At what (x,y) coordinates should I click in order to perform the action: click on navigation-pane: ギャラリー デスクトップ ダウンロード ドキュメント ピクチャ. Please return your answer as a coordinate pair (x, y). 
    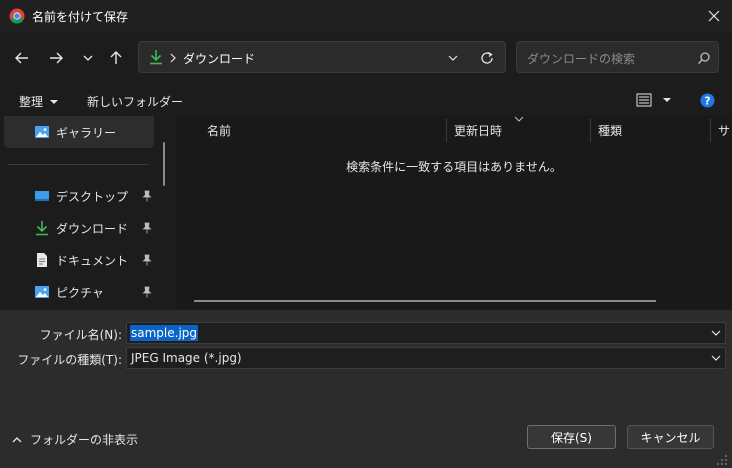
    Looking at the image, I should click on (87, 213).